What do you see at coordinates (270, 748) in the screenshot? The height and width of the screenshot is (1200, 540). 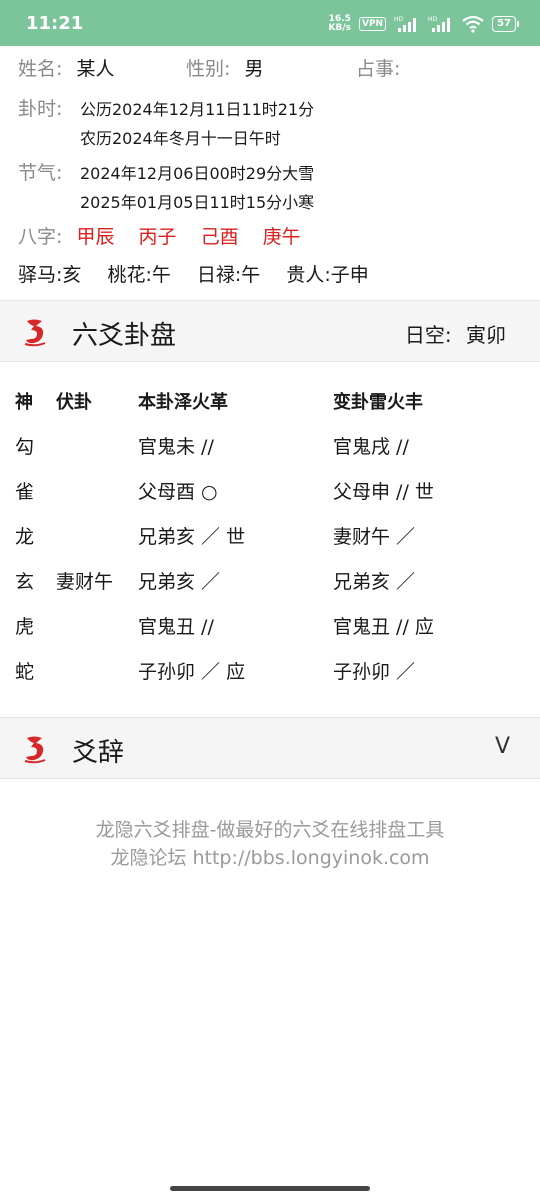 I see `yaoci-section-header: 爻辞 V` at bounding box center [270, 748].